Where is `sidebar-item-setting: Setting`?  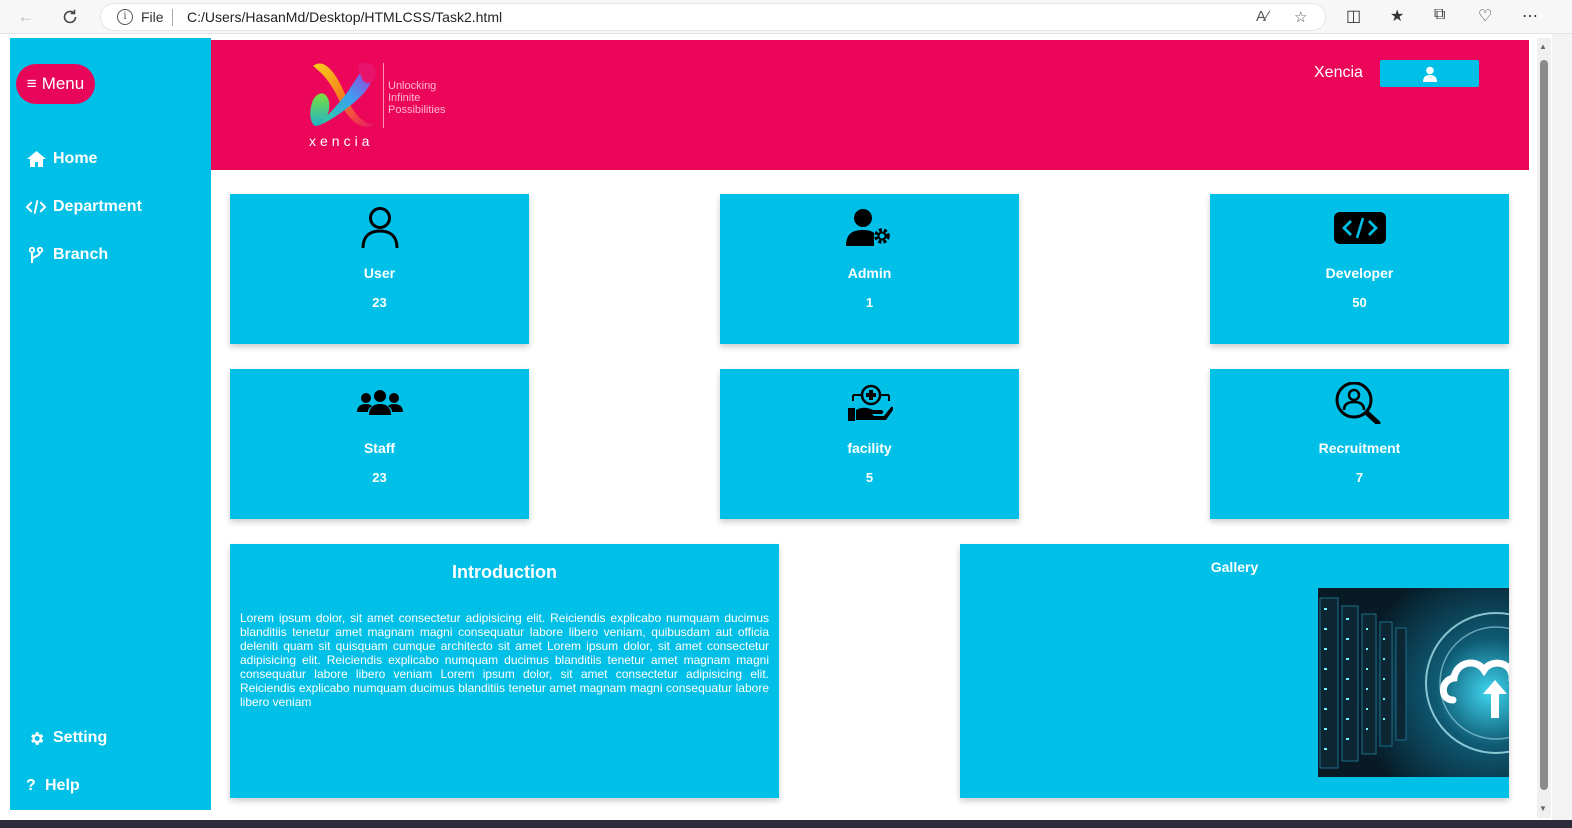 sidebar-item-setting: Setting is located at coordinates (66, 738).